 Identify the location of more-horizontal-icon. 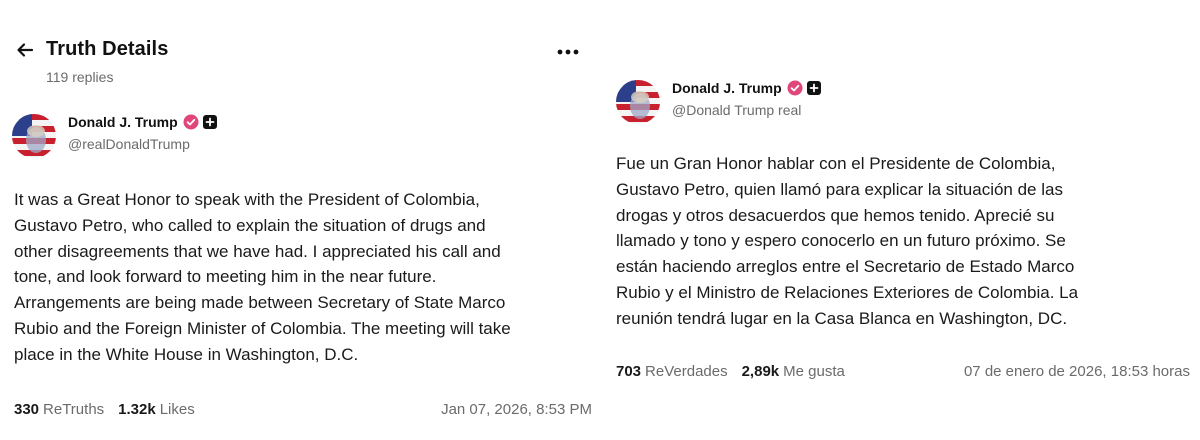
(568, 52).